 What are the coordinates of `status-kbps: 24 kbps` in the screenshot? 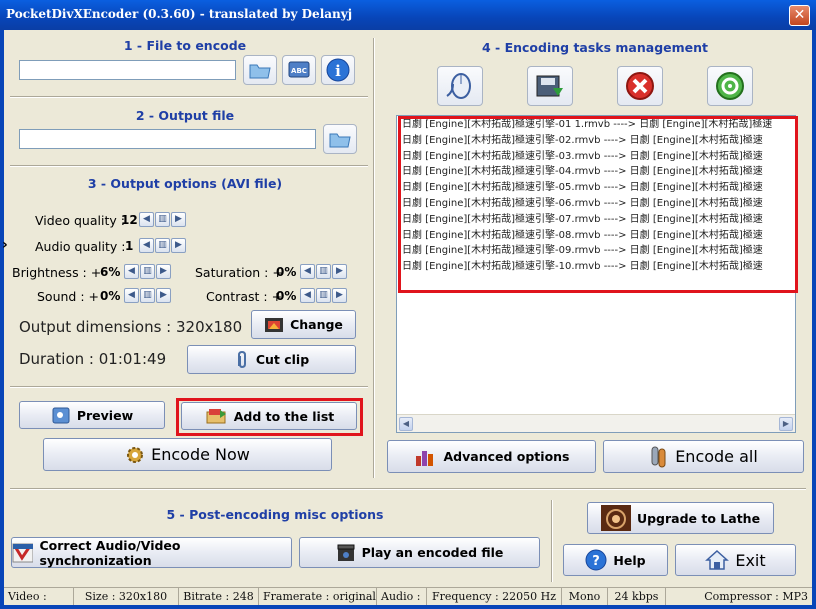 It's located at (637, 596).